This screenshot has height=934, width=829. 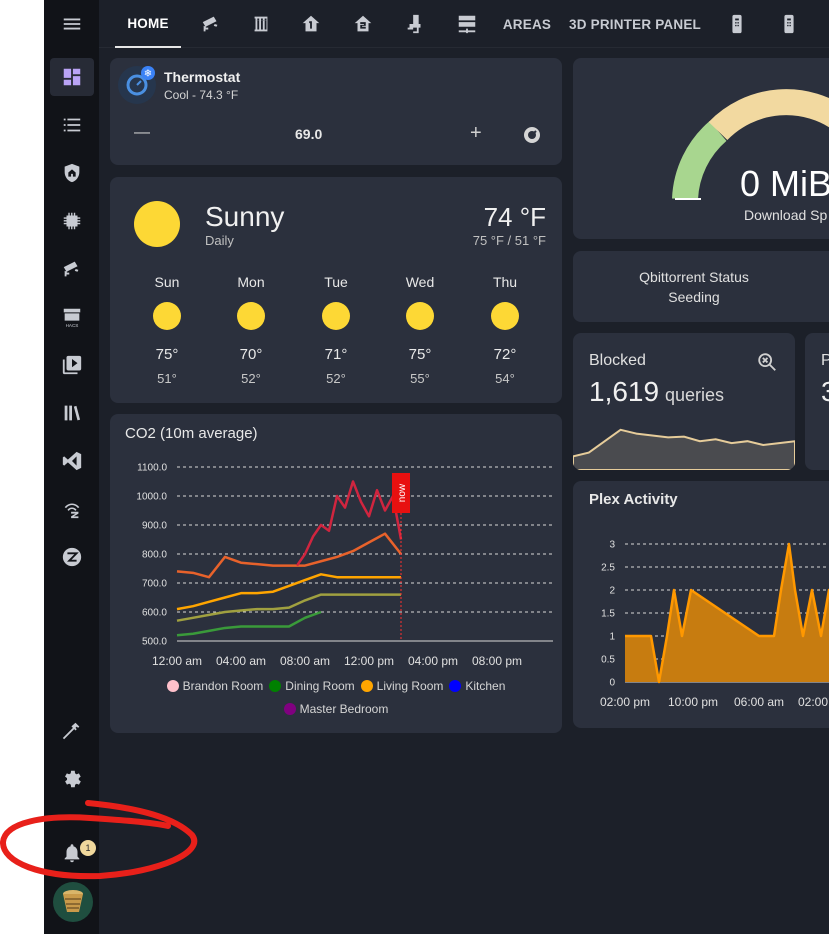 I want to click on overview-icon, so click(x=72, y=77).